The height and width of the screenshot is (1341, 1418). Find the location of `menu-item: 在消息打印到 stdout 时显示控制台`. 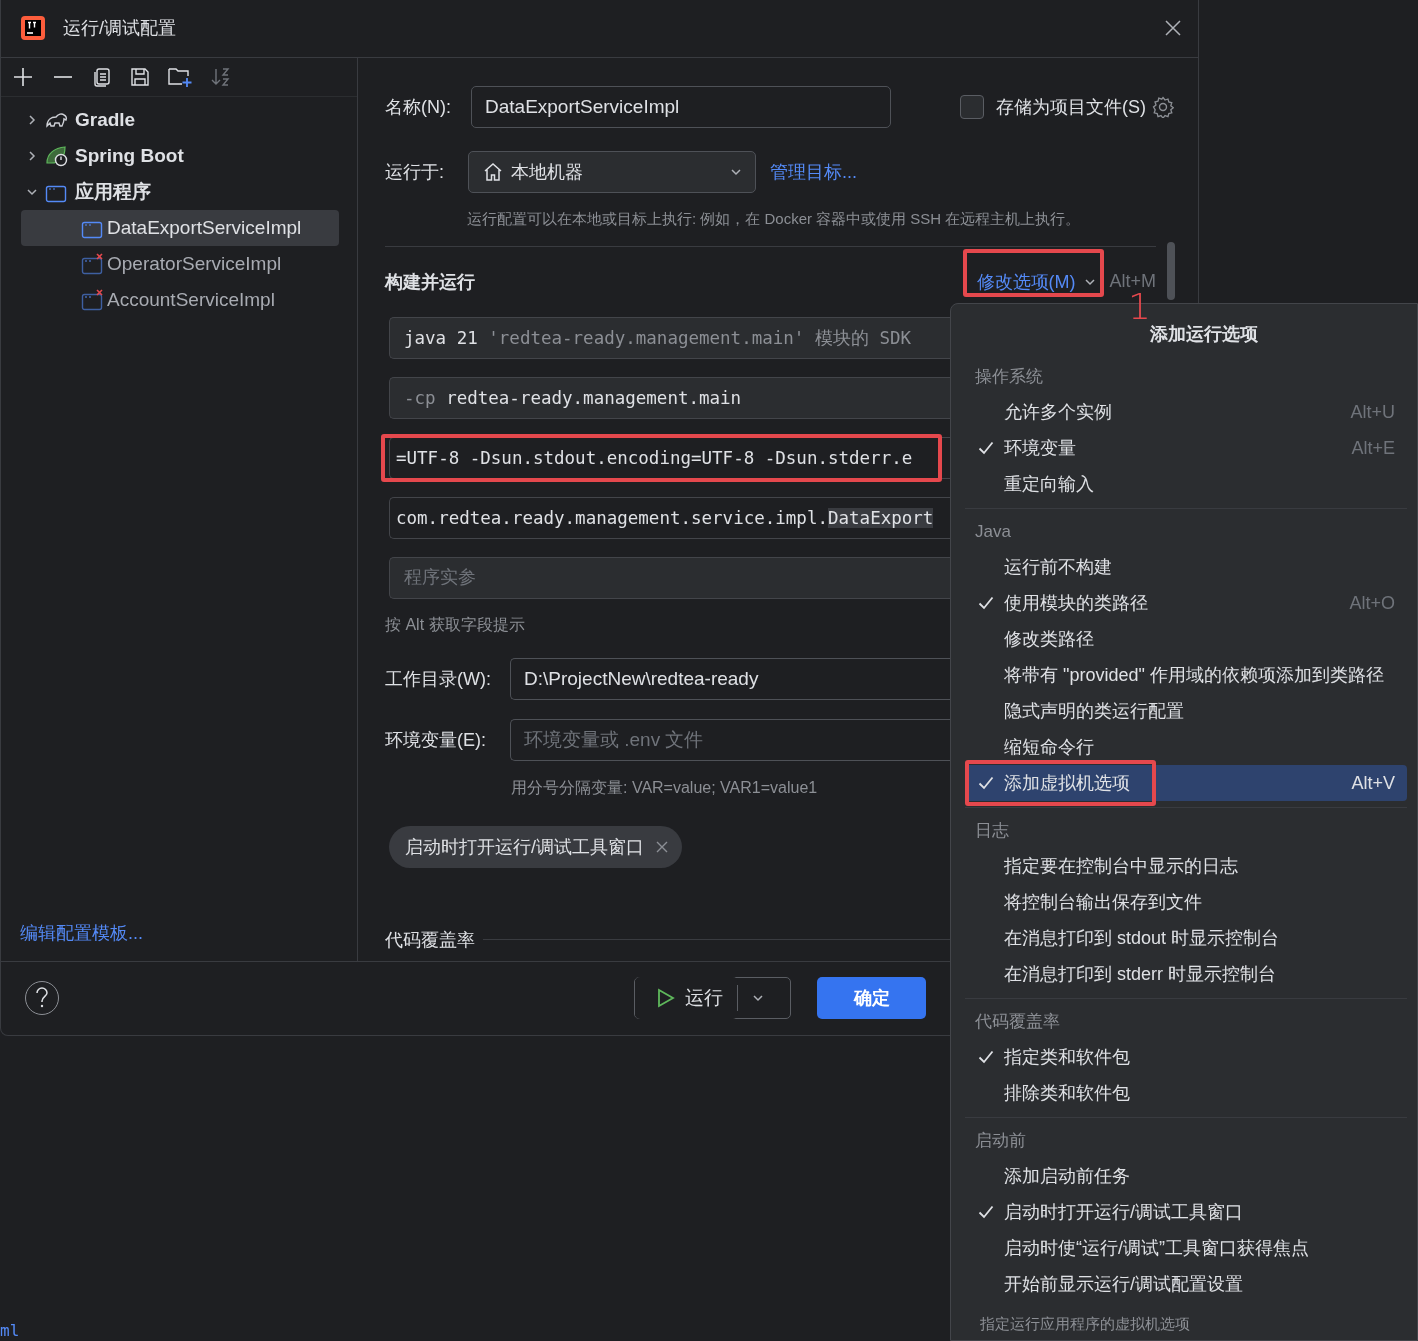

menu-item: 在消息打印到 stdout 时显示控制台 is located at coordinates (1186, 938).